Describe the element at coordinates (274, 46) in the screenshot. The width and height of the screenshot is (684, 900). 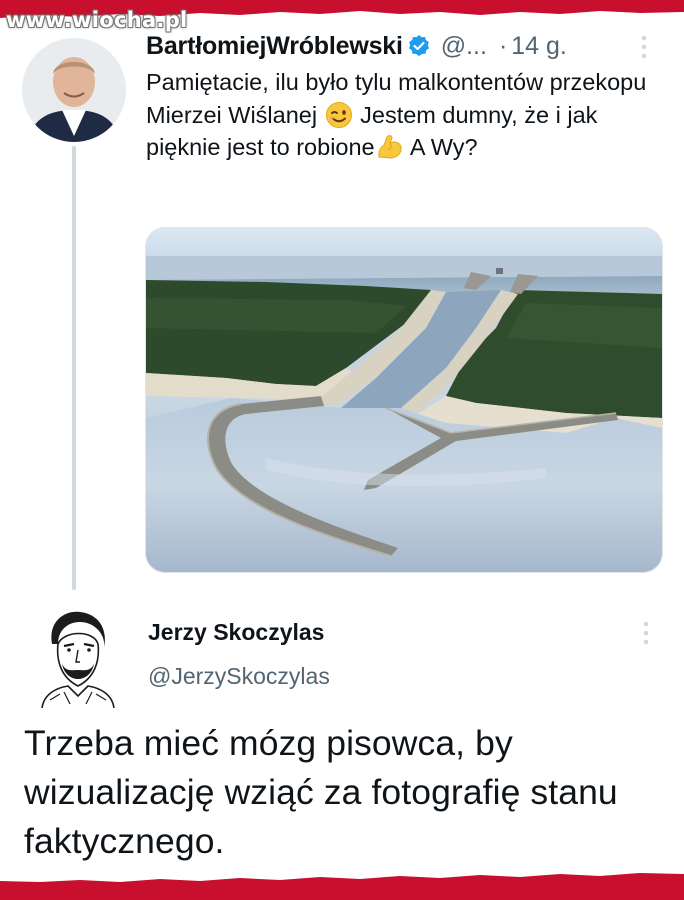
I see `author-name: BartłomiejWróblewski` at that location.